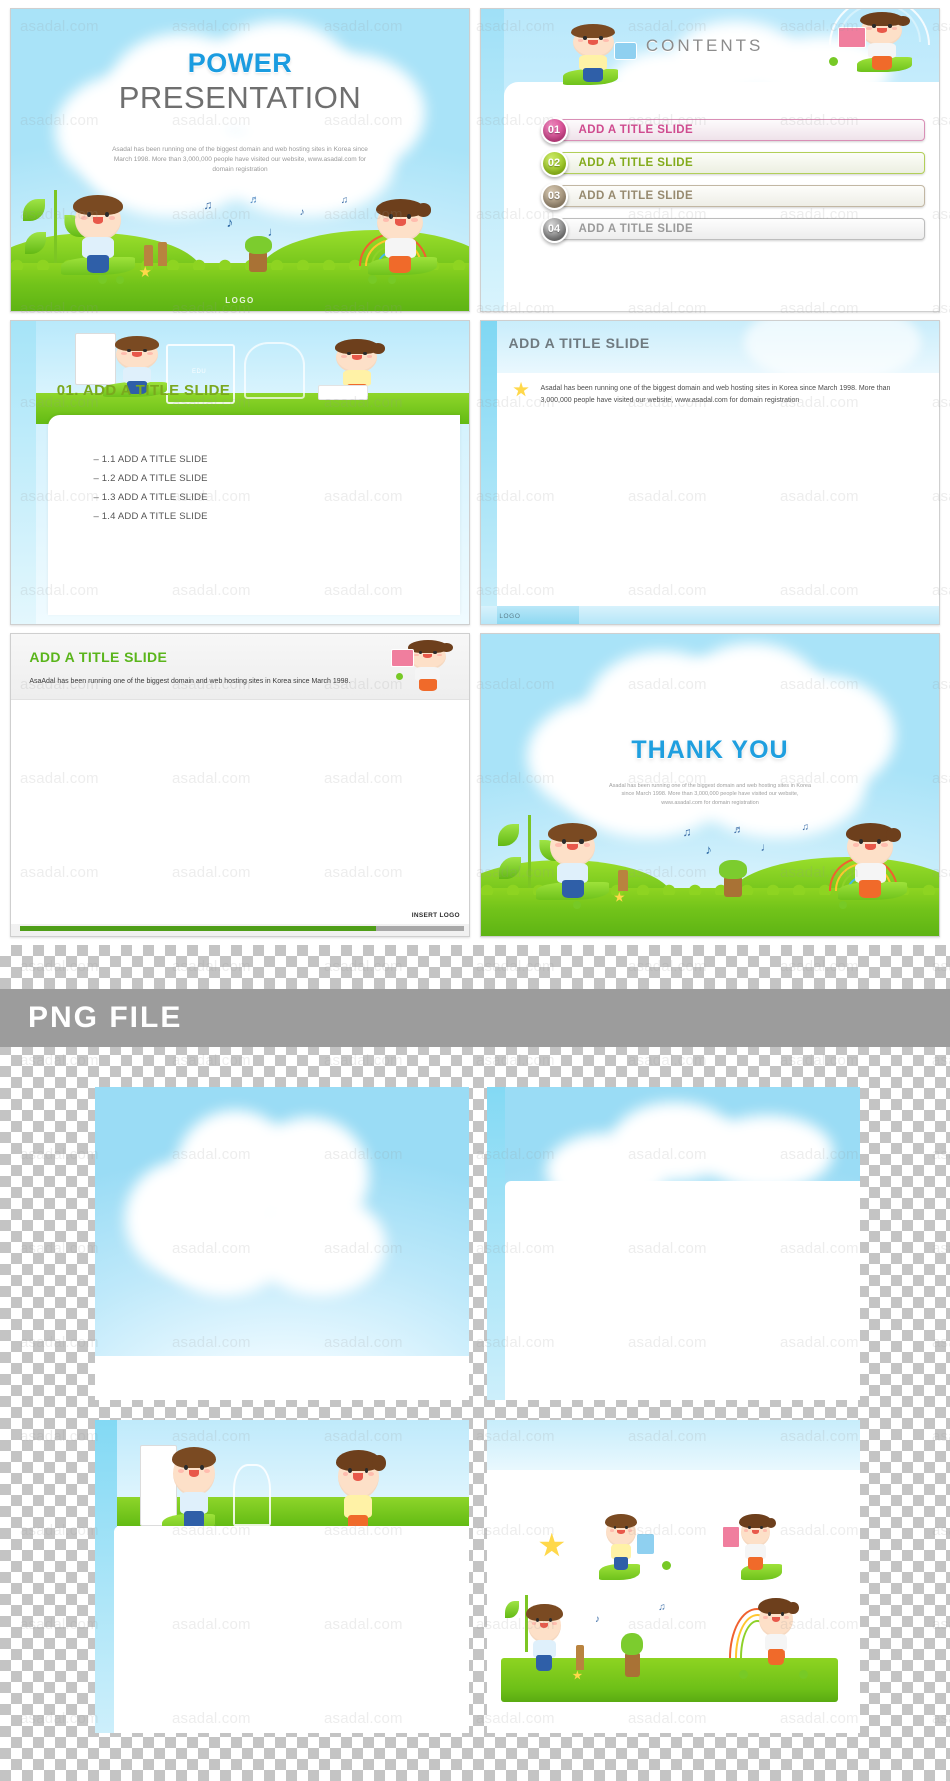 The width and height of the screenshot is (950, 1781). What do you see at coordinates (240, 82) in the screenshot?
I see `title-block: POWER PRESENTATION` at bounding box center [240, 82].